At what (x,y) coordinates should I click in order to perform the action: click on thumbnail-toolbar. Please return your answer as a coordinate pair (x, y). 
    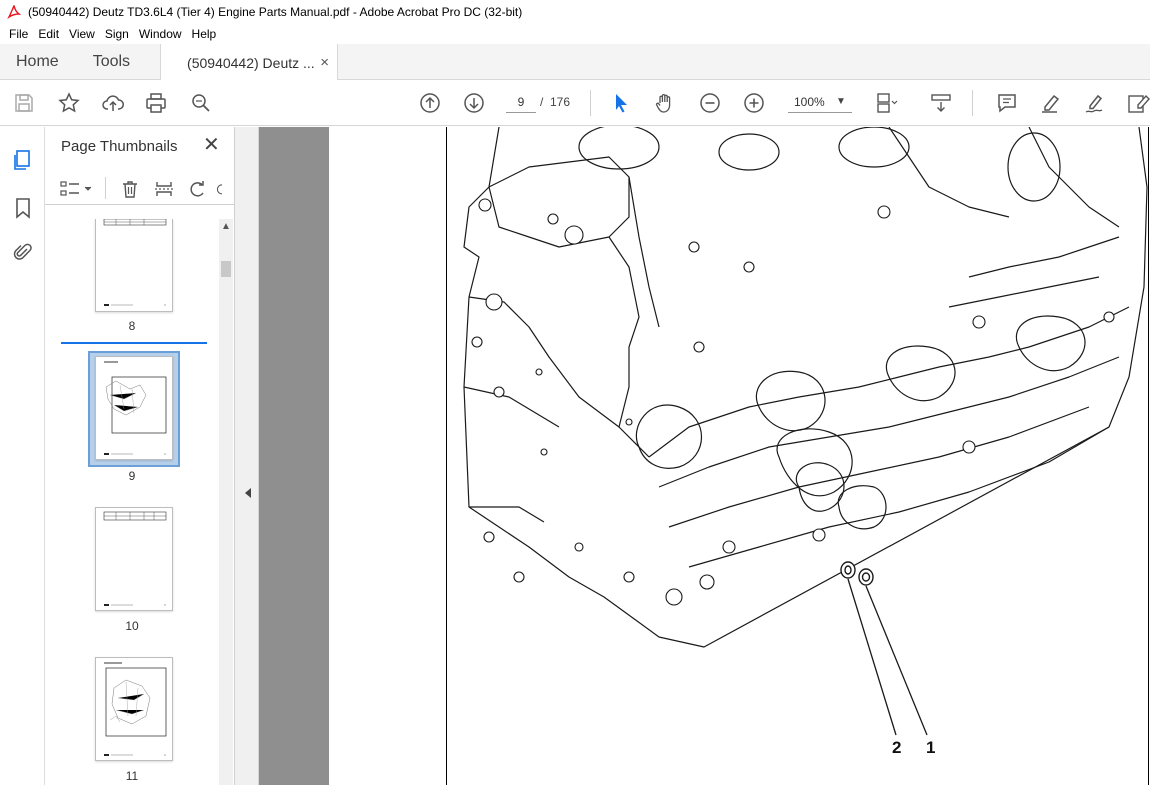
    Looking at the image, I should click on (140, 188).